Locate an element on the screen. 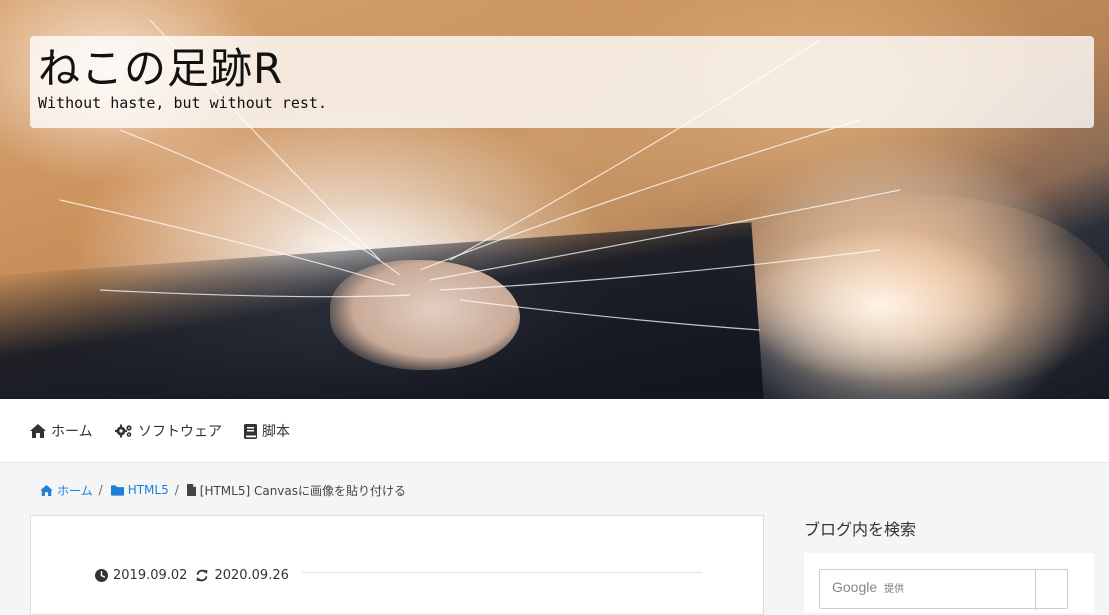 The width and height of the screenshot is (1109, 615). google-search-branding: Google 提供 is located at coordinates (868, 587).